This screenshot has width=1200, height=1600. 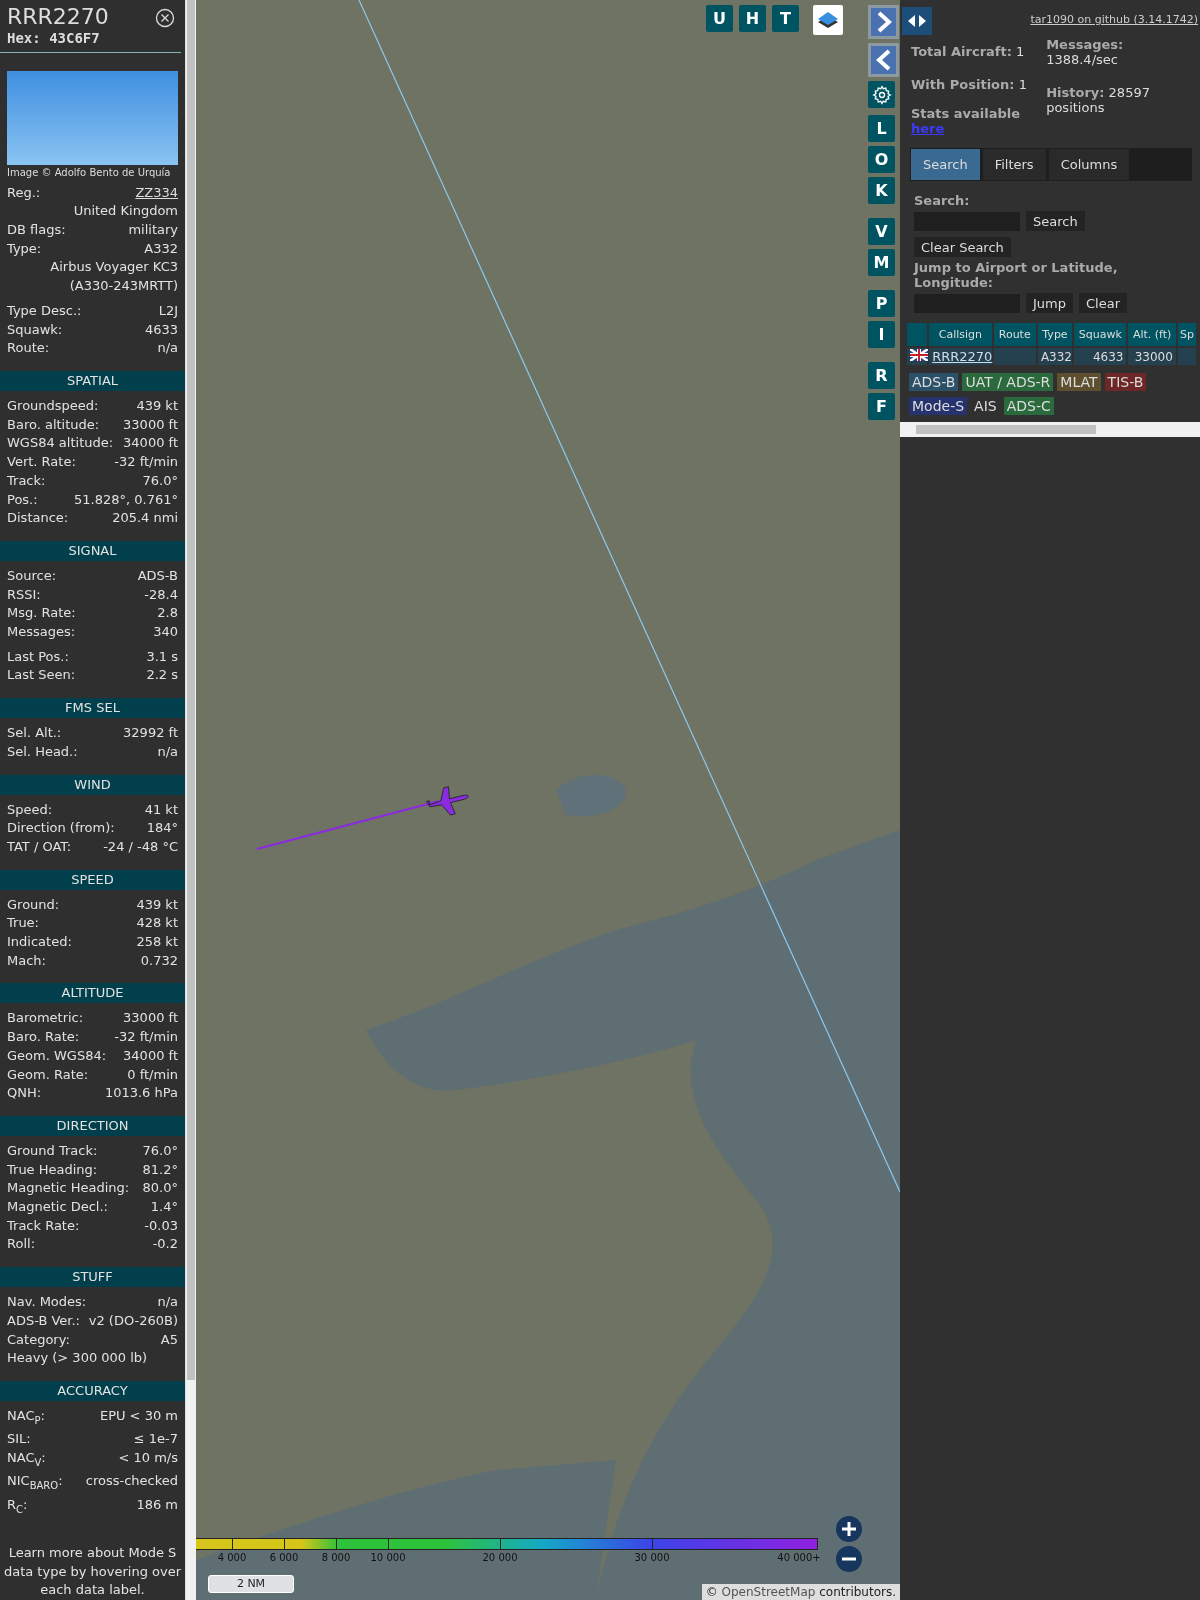 What do you see at coordinates (36, 230) in the screenshot?
I see `field-label: DB flags:` at bounding box center [36, 230].